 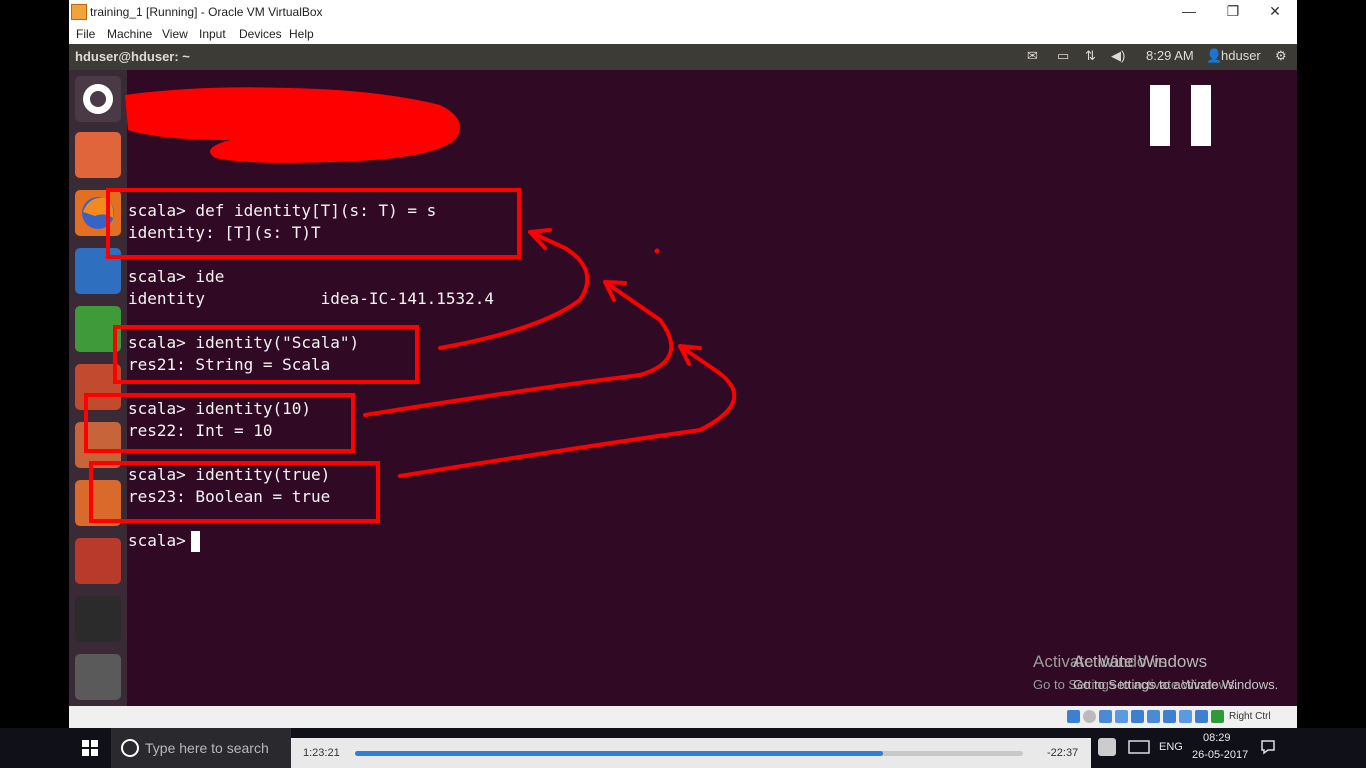 I want to click on audio-icon, so click(x=1105, y=716).